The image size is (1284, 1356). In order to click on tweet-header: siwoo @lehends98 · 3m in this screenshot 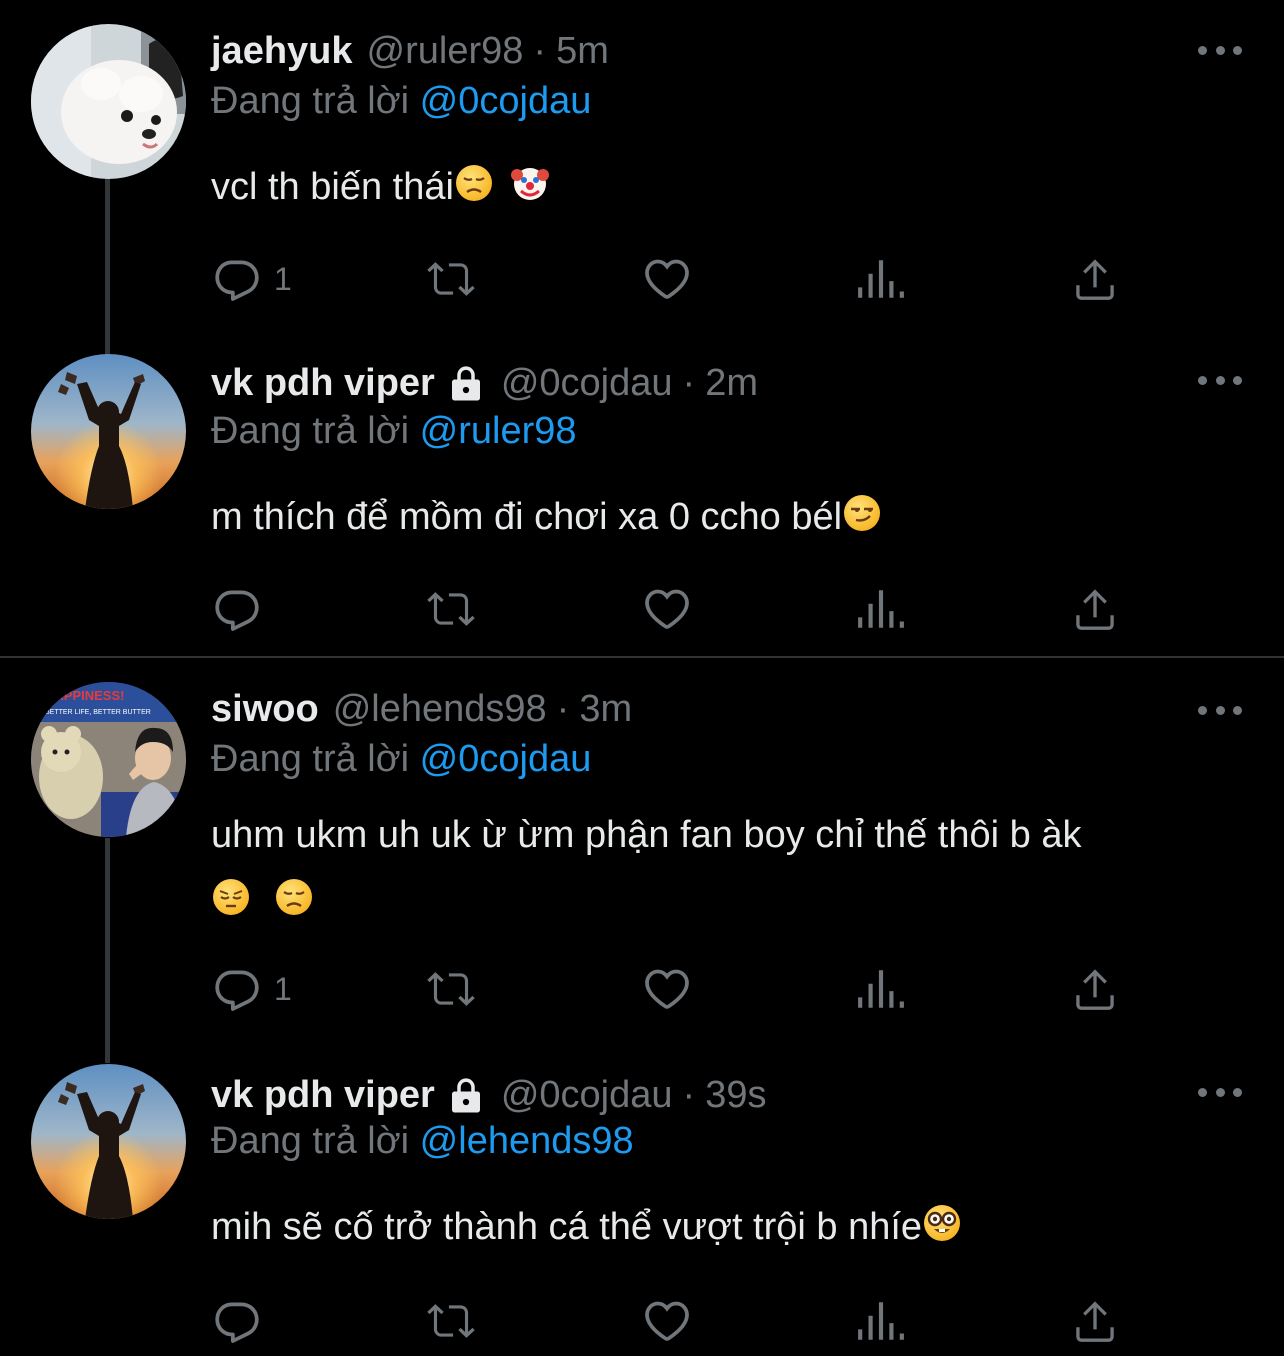, I will do `click(421, 709)`.